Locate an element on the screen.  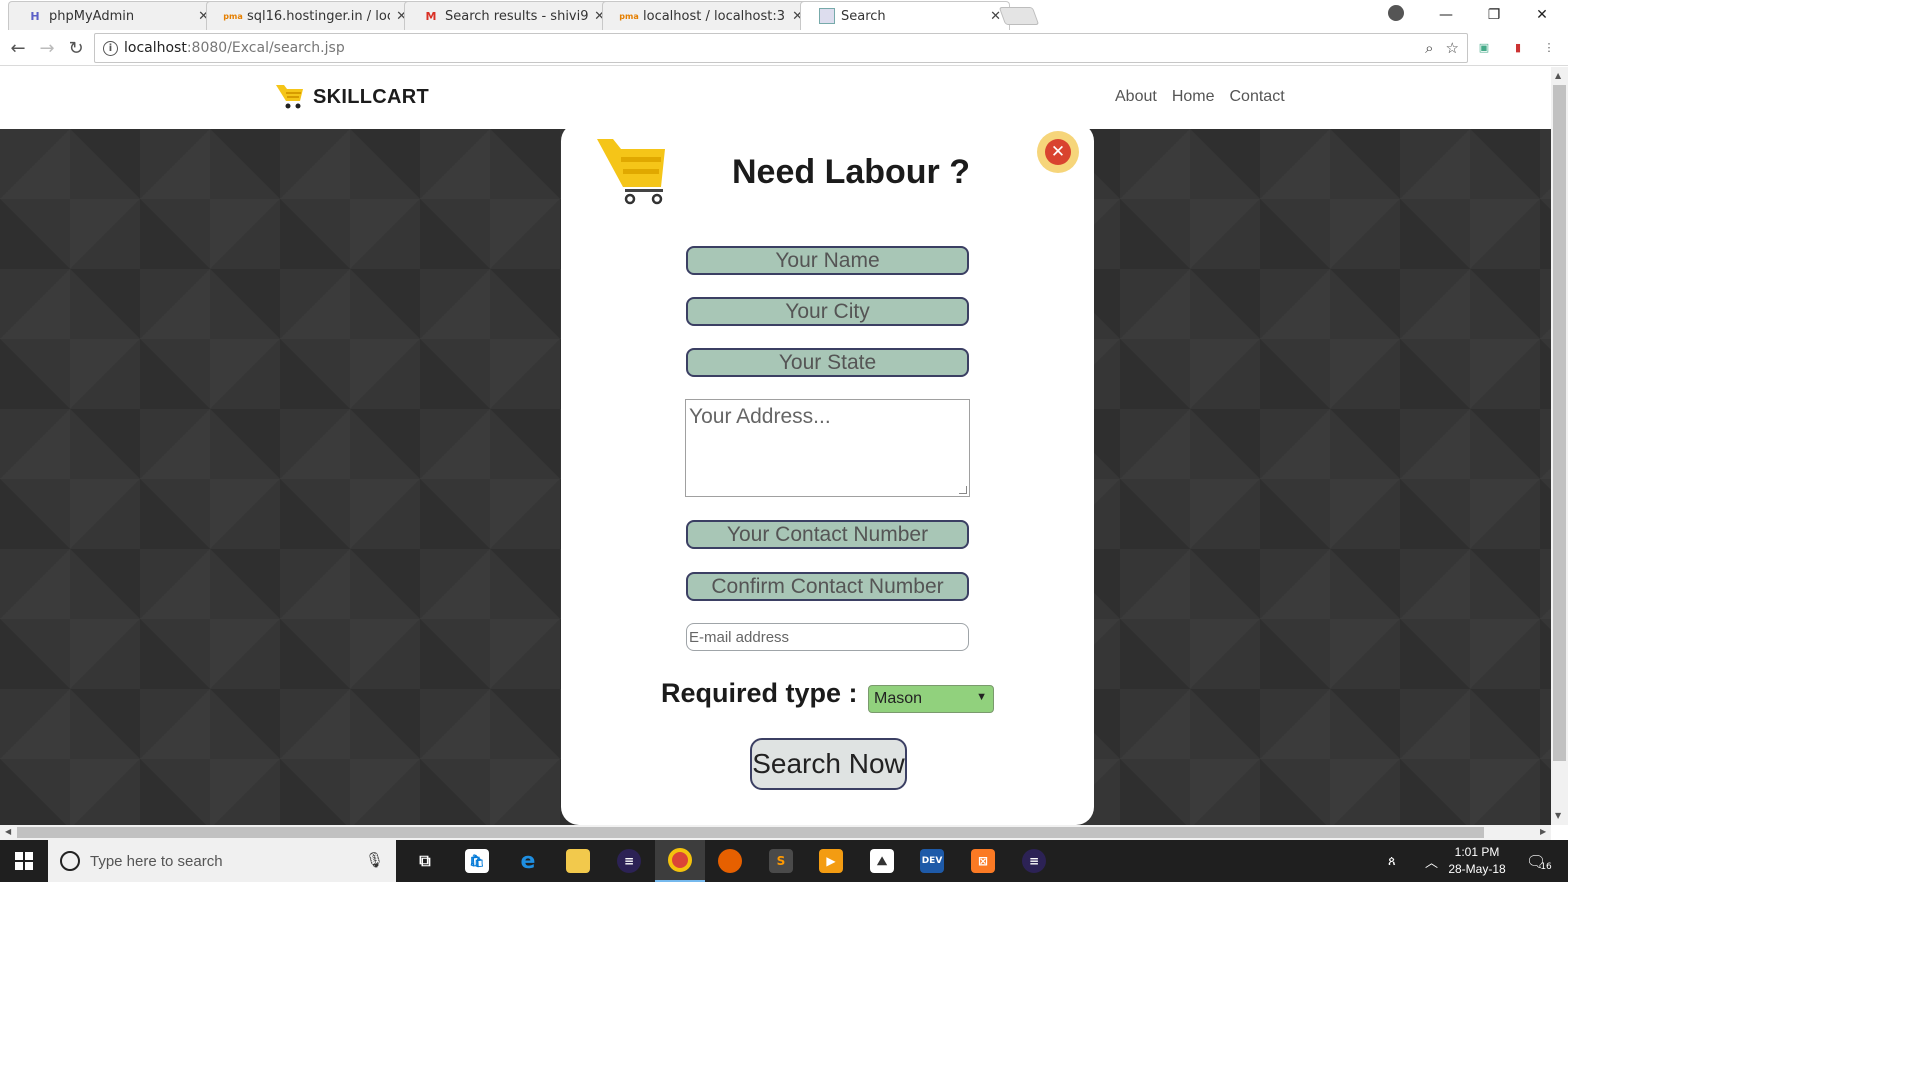
nav-about: About is located at coordinates (1136, 97).